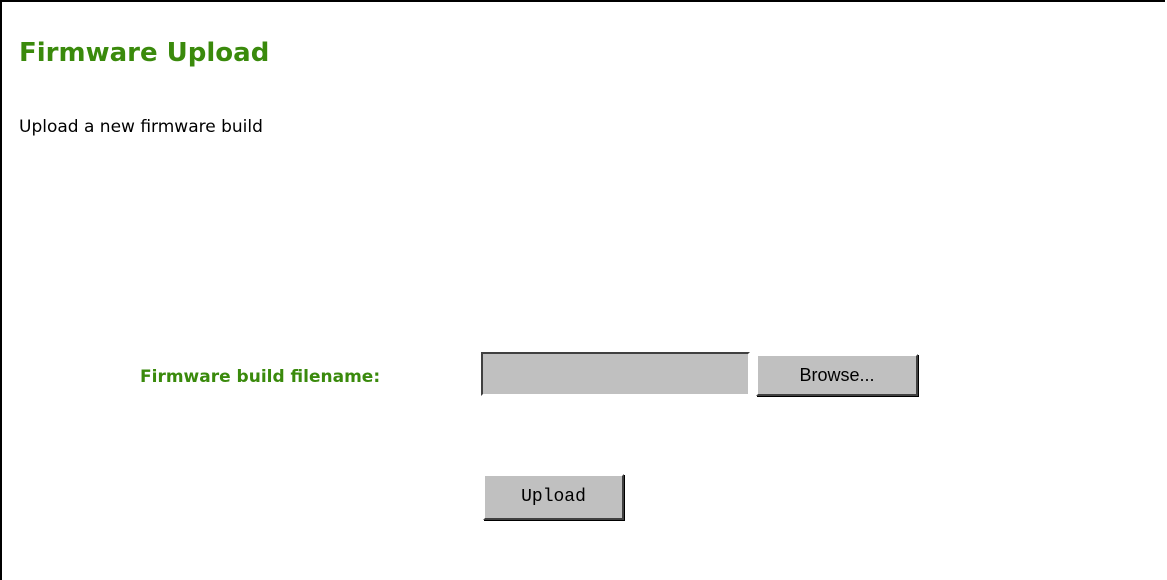 The image size is (1167, 580). What do you see at coordinates (553, 497) in the screenshot?
I see `upload-button: Upload` at bounding box center [553, 497].